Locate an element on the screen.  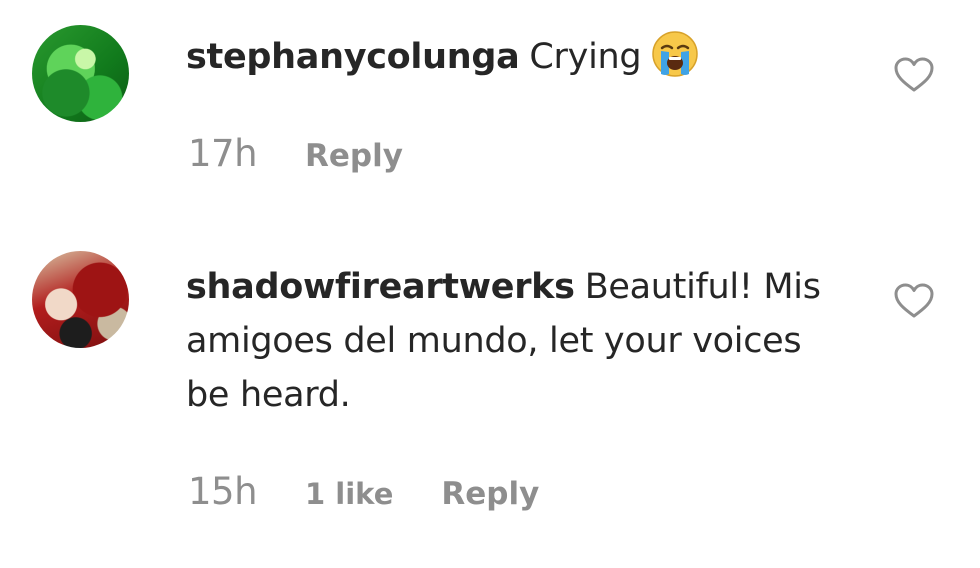
username-link: stephanycolunga is located at coordinates (353, 57).